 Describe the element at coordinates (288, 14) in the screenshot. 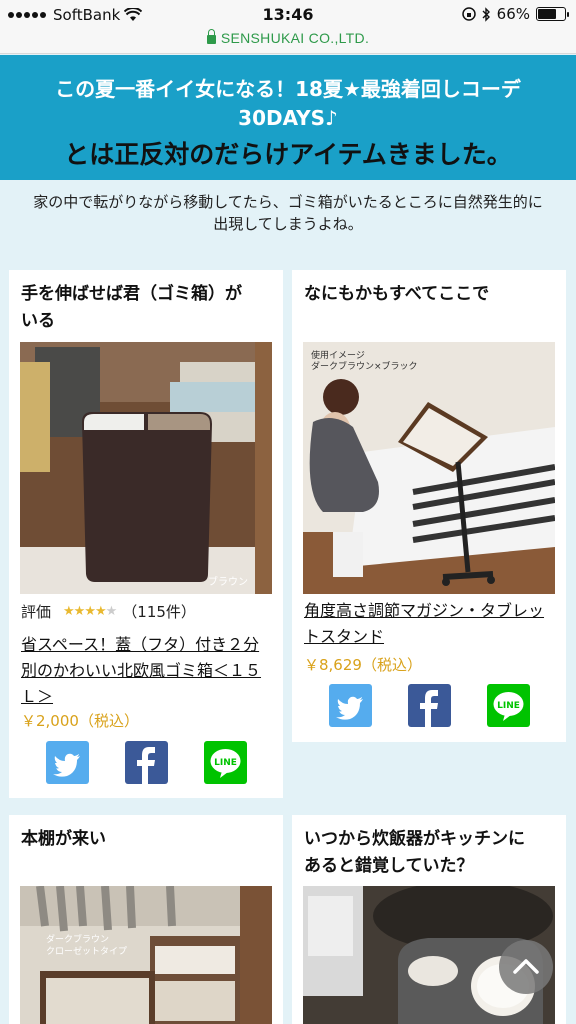

I see `status-bar: SoftBank 13:46 66%` at that location.